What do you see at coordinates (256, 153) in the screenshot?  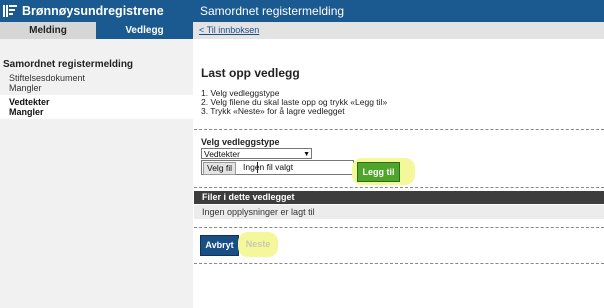 I see `attachment-type-select: Vedtekter ▼` at bounding box center [256, 153].